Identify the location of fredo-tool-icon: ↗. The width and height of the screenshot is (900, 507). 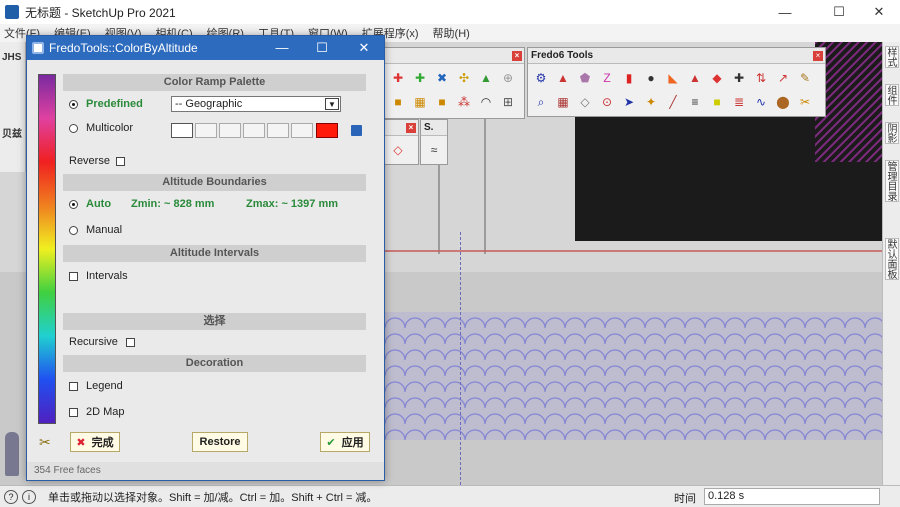
(783, 78).